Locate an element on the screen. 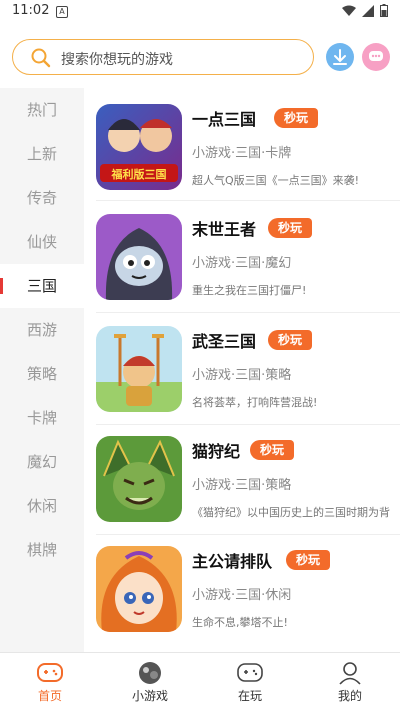  category-sidebar: 热门 上新 传奇 仙侠 三国 西游 策略 卡牌 魔幻 休闲 棋牌 is located at coordinates (42, 332).